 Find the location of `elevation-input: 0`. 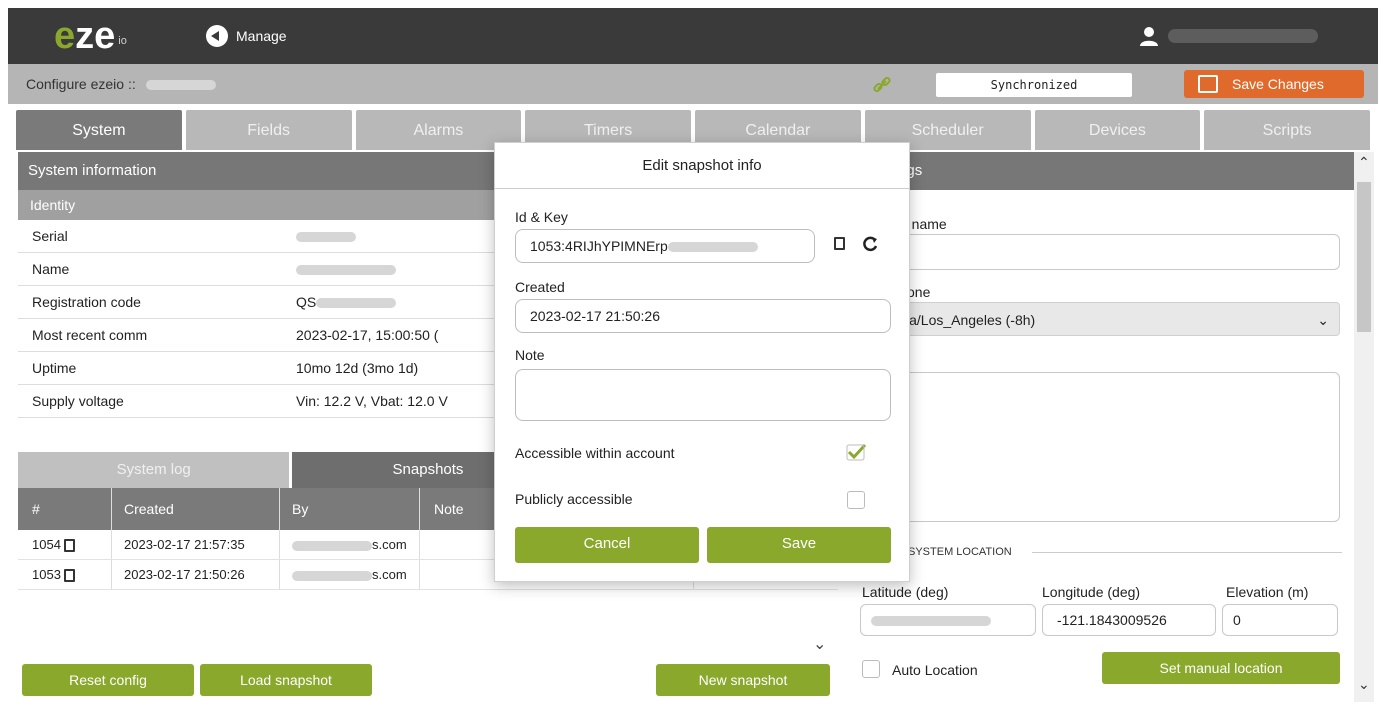

elevation-input: 0 is located at coordinates (1280, 620).